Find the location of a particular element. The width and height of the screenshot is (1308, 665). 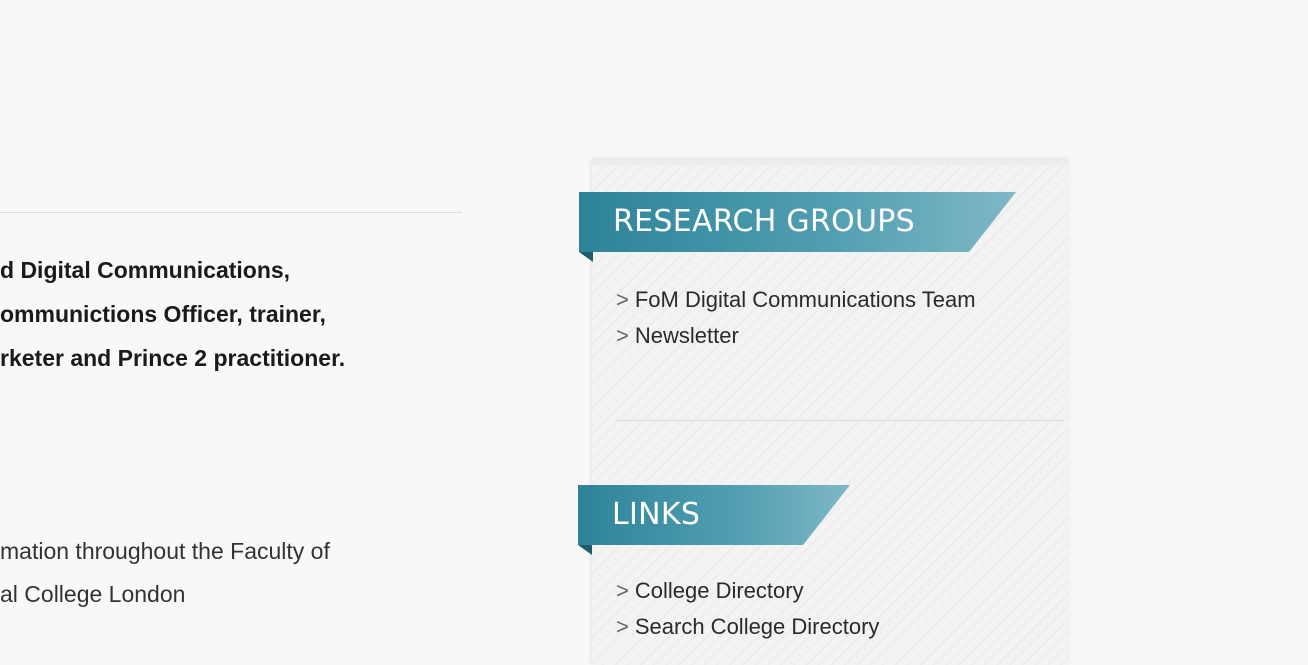

description-line: mation throughout the Faculty of is located at coordinates (165, 551).